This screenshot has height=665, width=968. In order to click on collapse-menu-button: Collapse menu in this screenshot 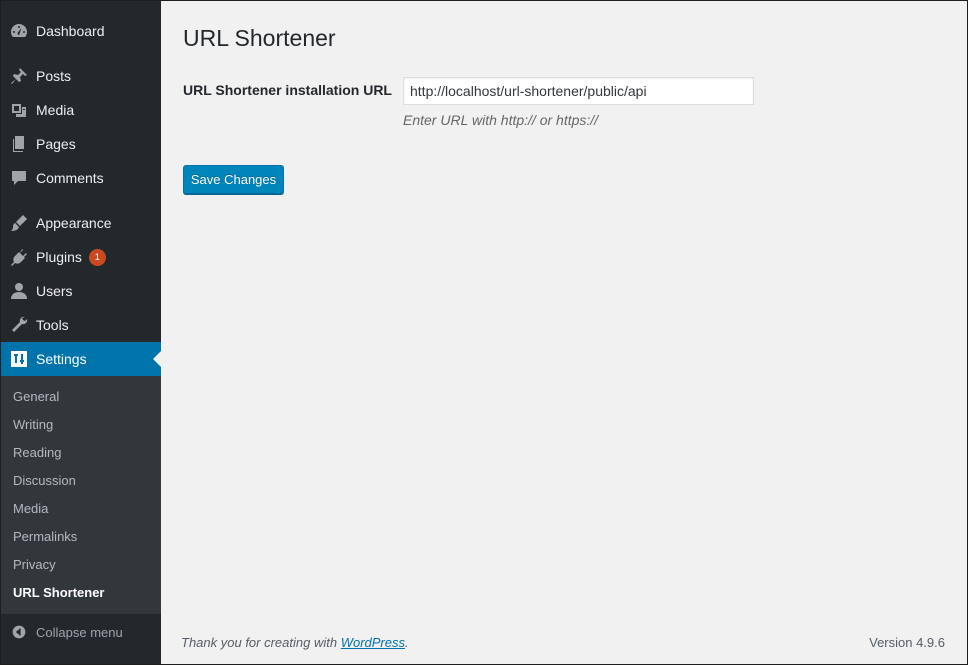, I will do `click(80, 632)`.